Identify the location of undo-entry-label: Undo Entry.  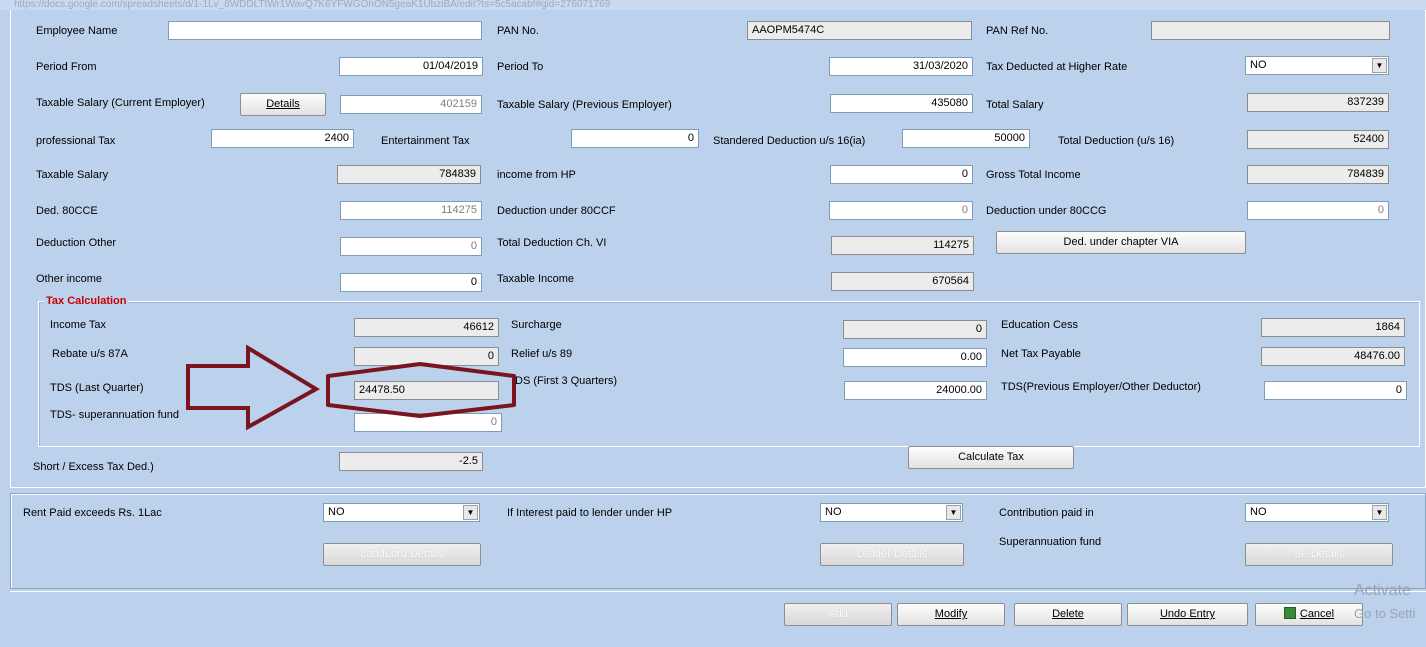
(1187, 614).